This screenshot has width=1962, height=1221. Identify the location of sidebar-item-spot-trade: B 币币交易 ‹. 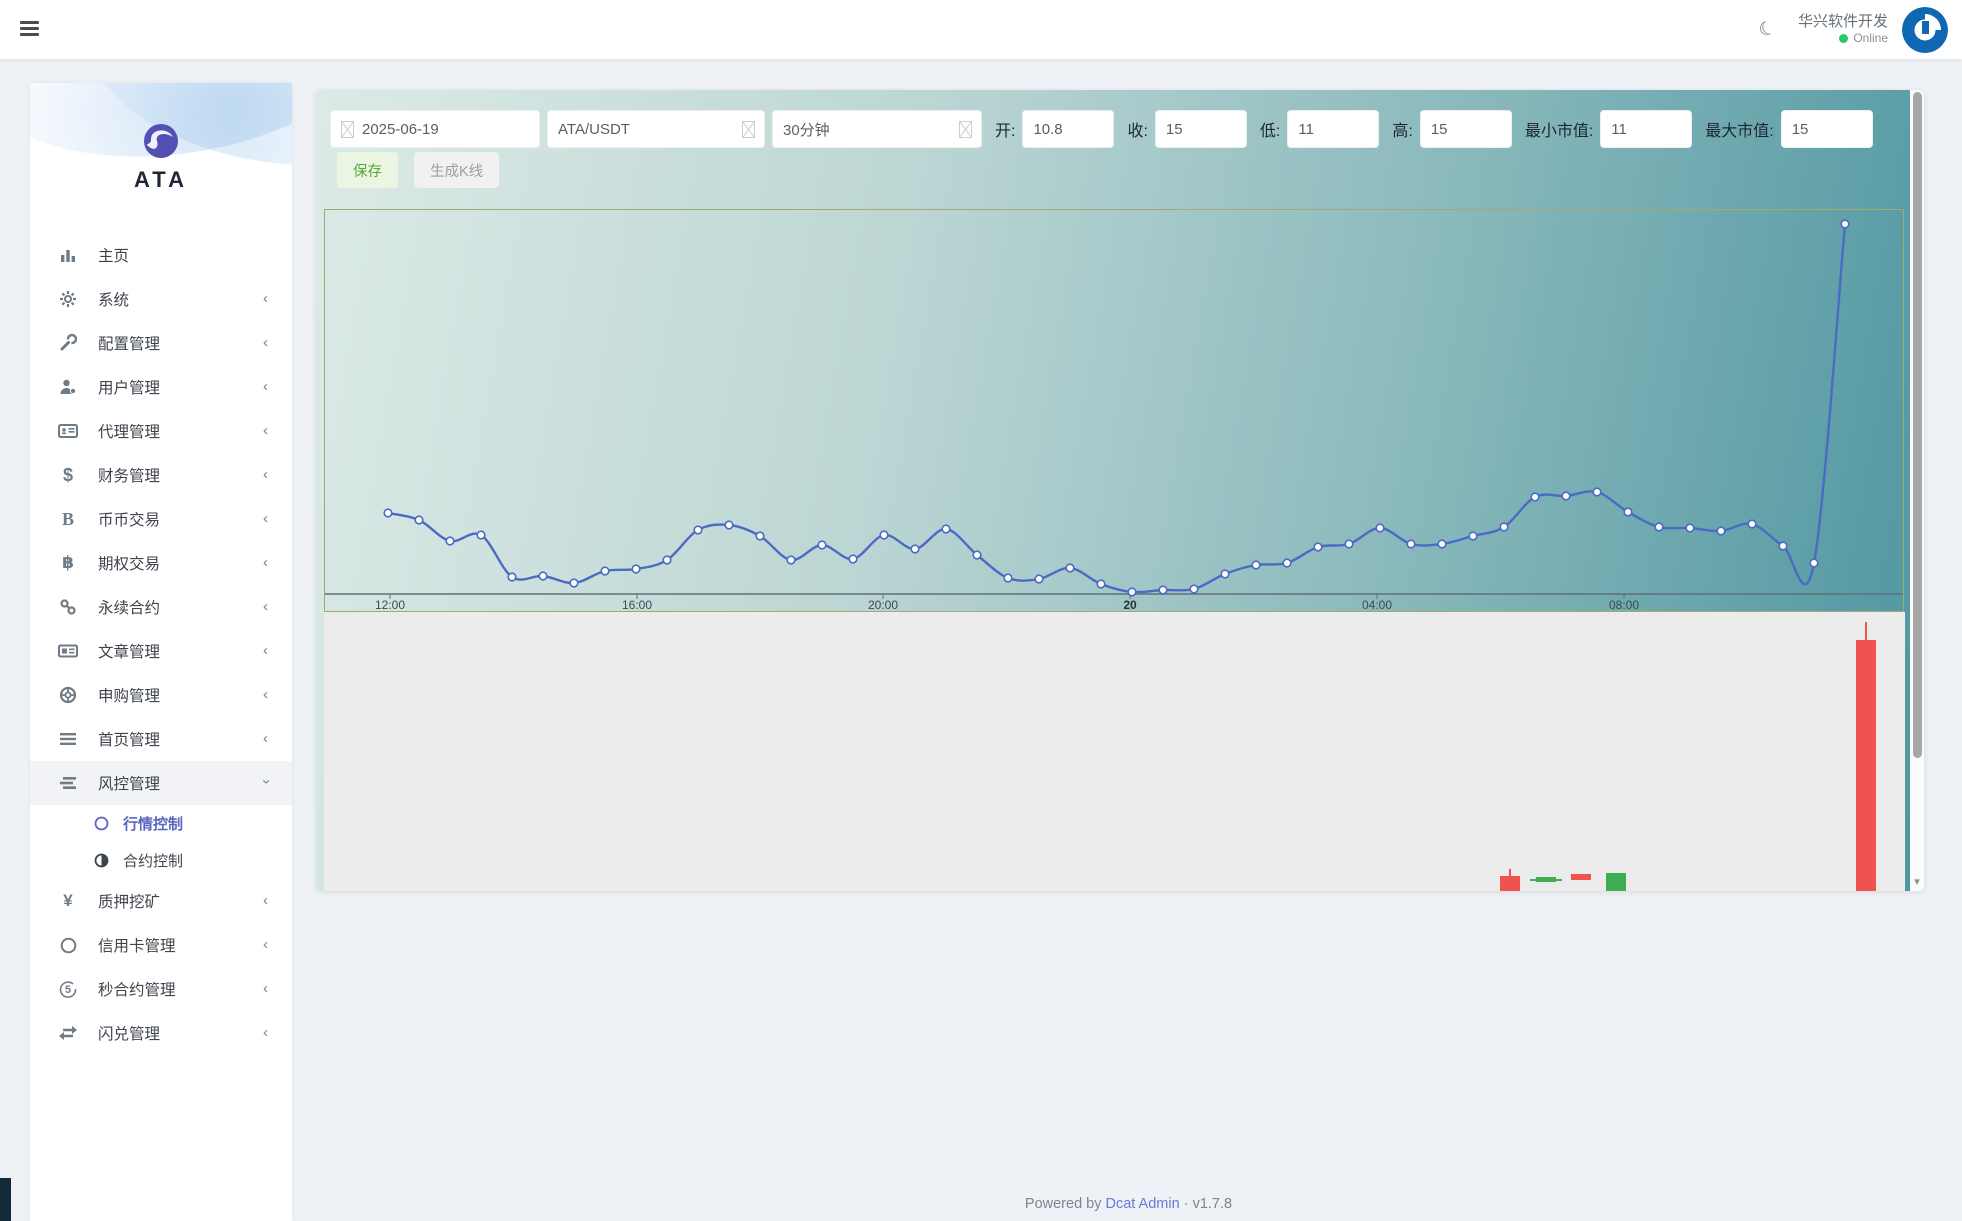
(161, 519).